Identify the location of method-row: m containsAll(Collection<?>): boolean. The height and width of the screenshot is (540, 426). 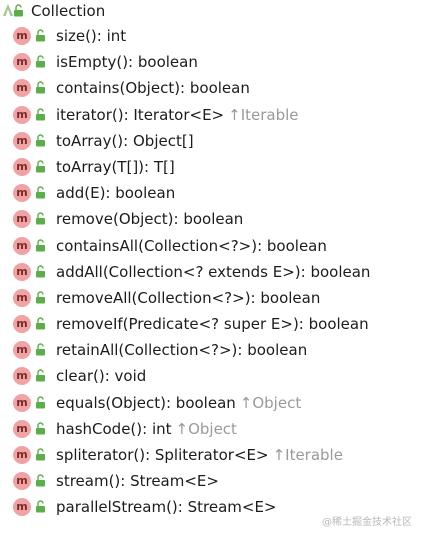
(213, 246).